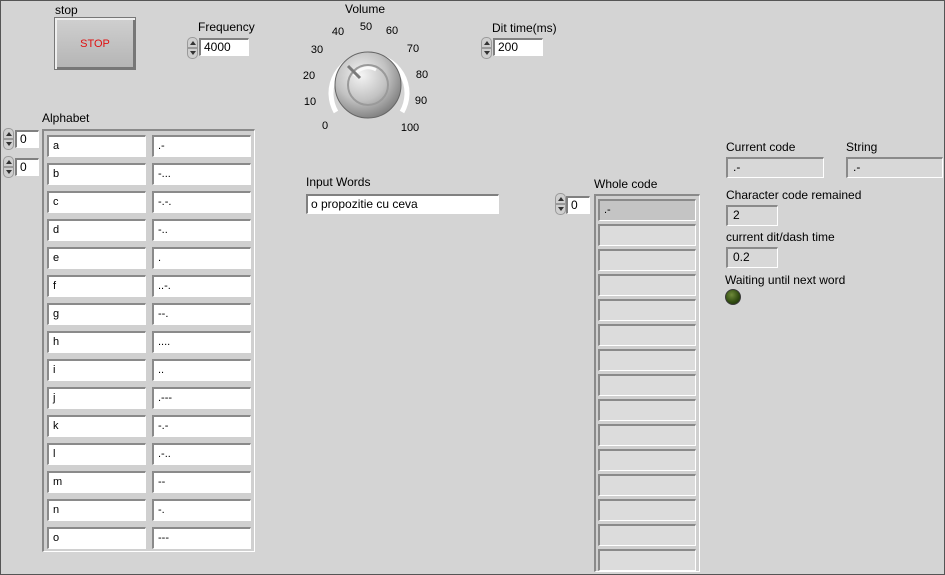 This screenshot has width=945, height=575. I want to click on alphabet-letter-cell: g, so click(96, 314).